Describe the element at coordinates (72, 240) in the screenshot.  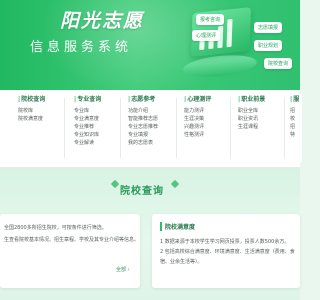
I see `panel-text: 生查看院校基本情况、招生章程、学校及其专业介绍等信息。` at that location.